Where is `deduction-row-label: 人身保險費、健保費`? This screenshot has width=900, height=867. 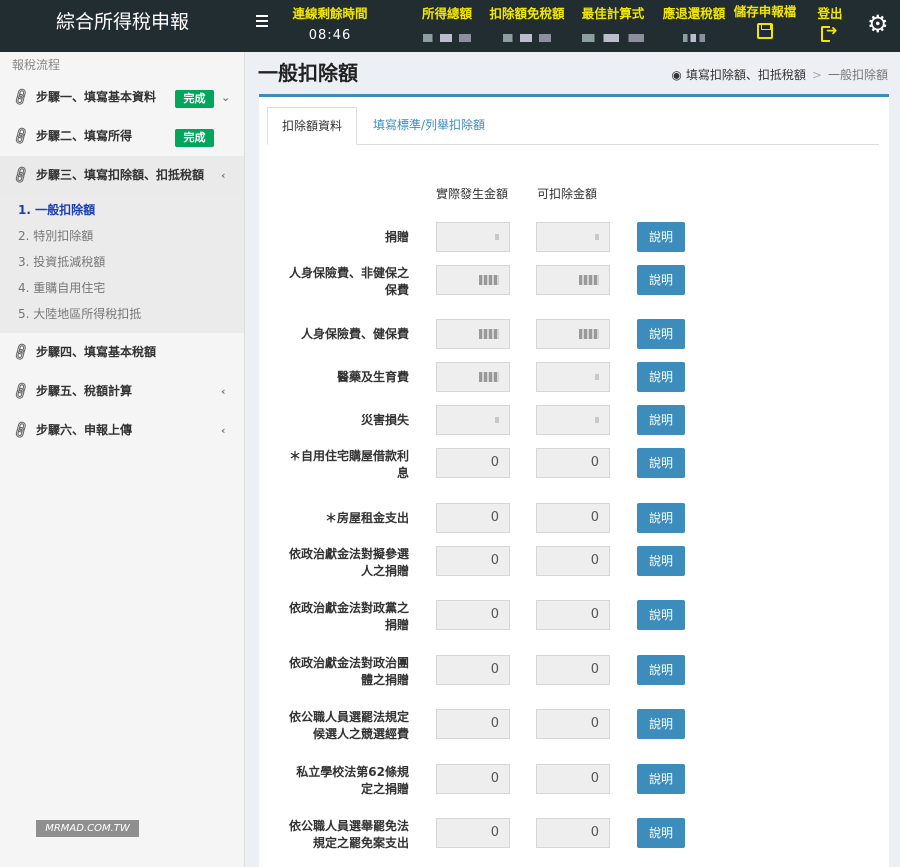
deduction-row-label: 人身保險費、健保費 is located at coordinates (339, 334).